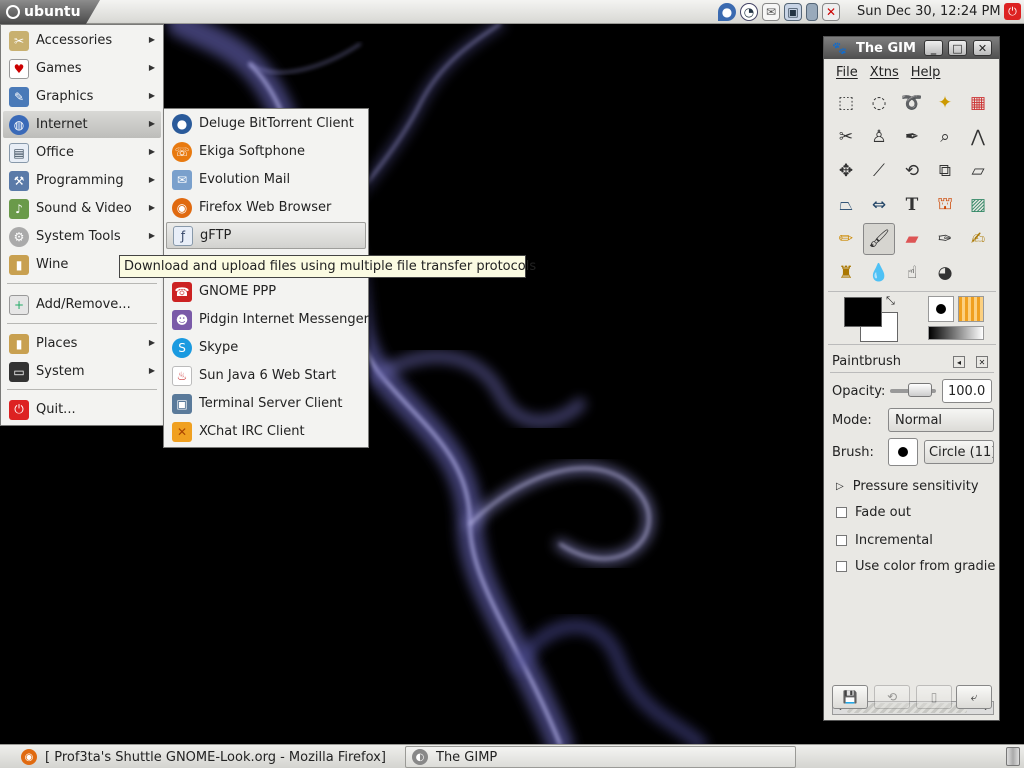  I want to click on opacity-input: 100.0, so click(967, 391).